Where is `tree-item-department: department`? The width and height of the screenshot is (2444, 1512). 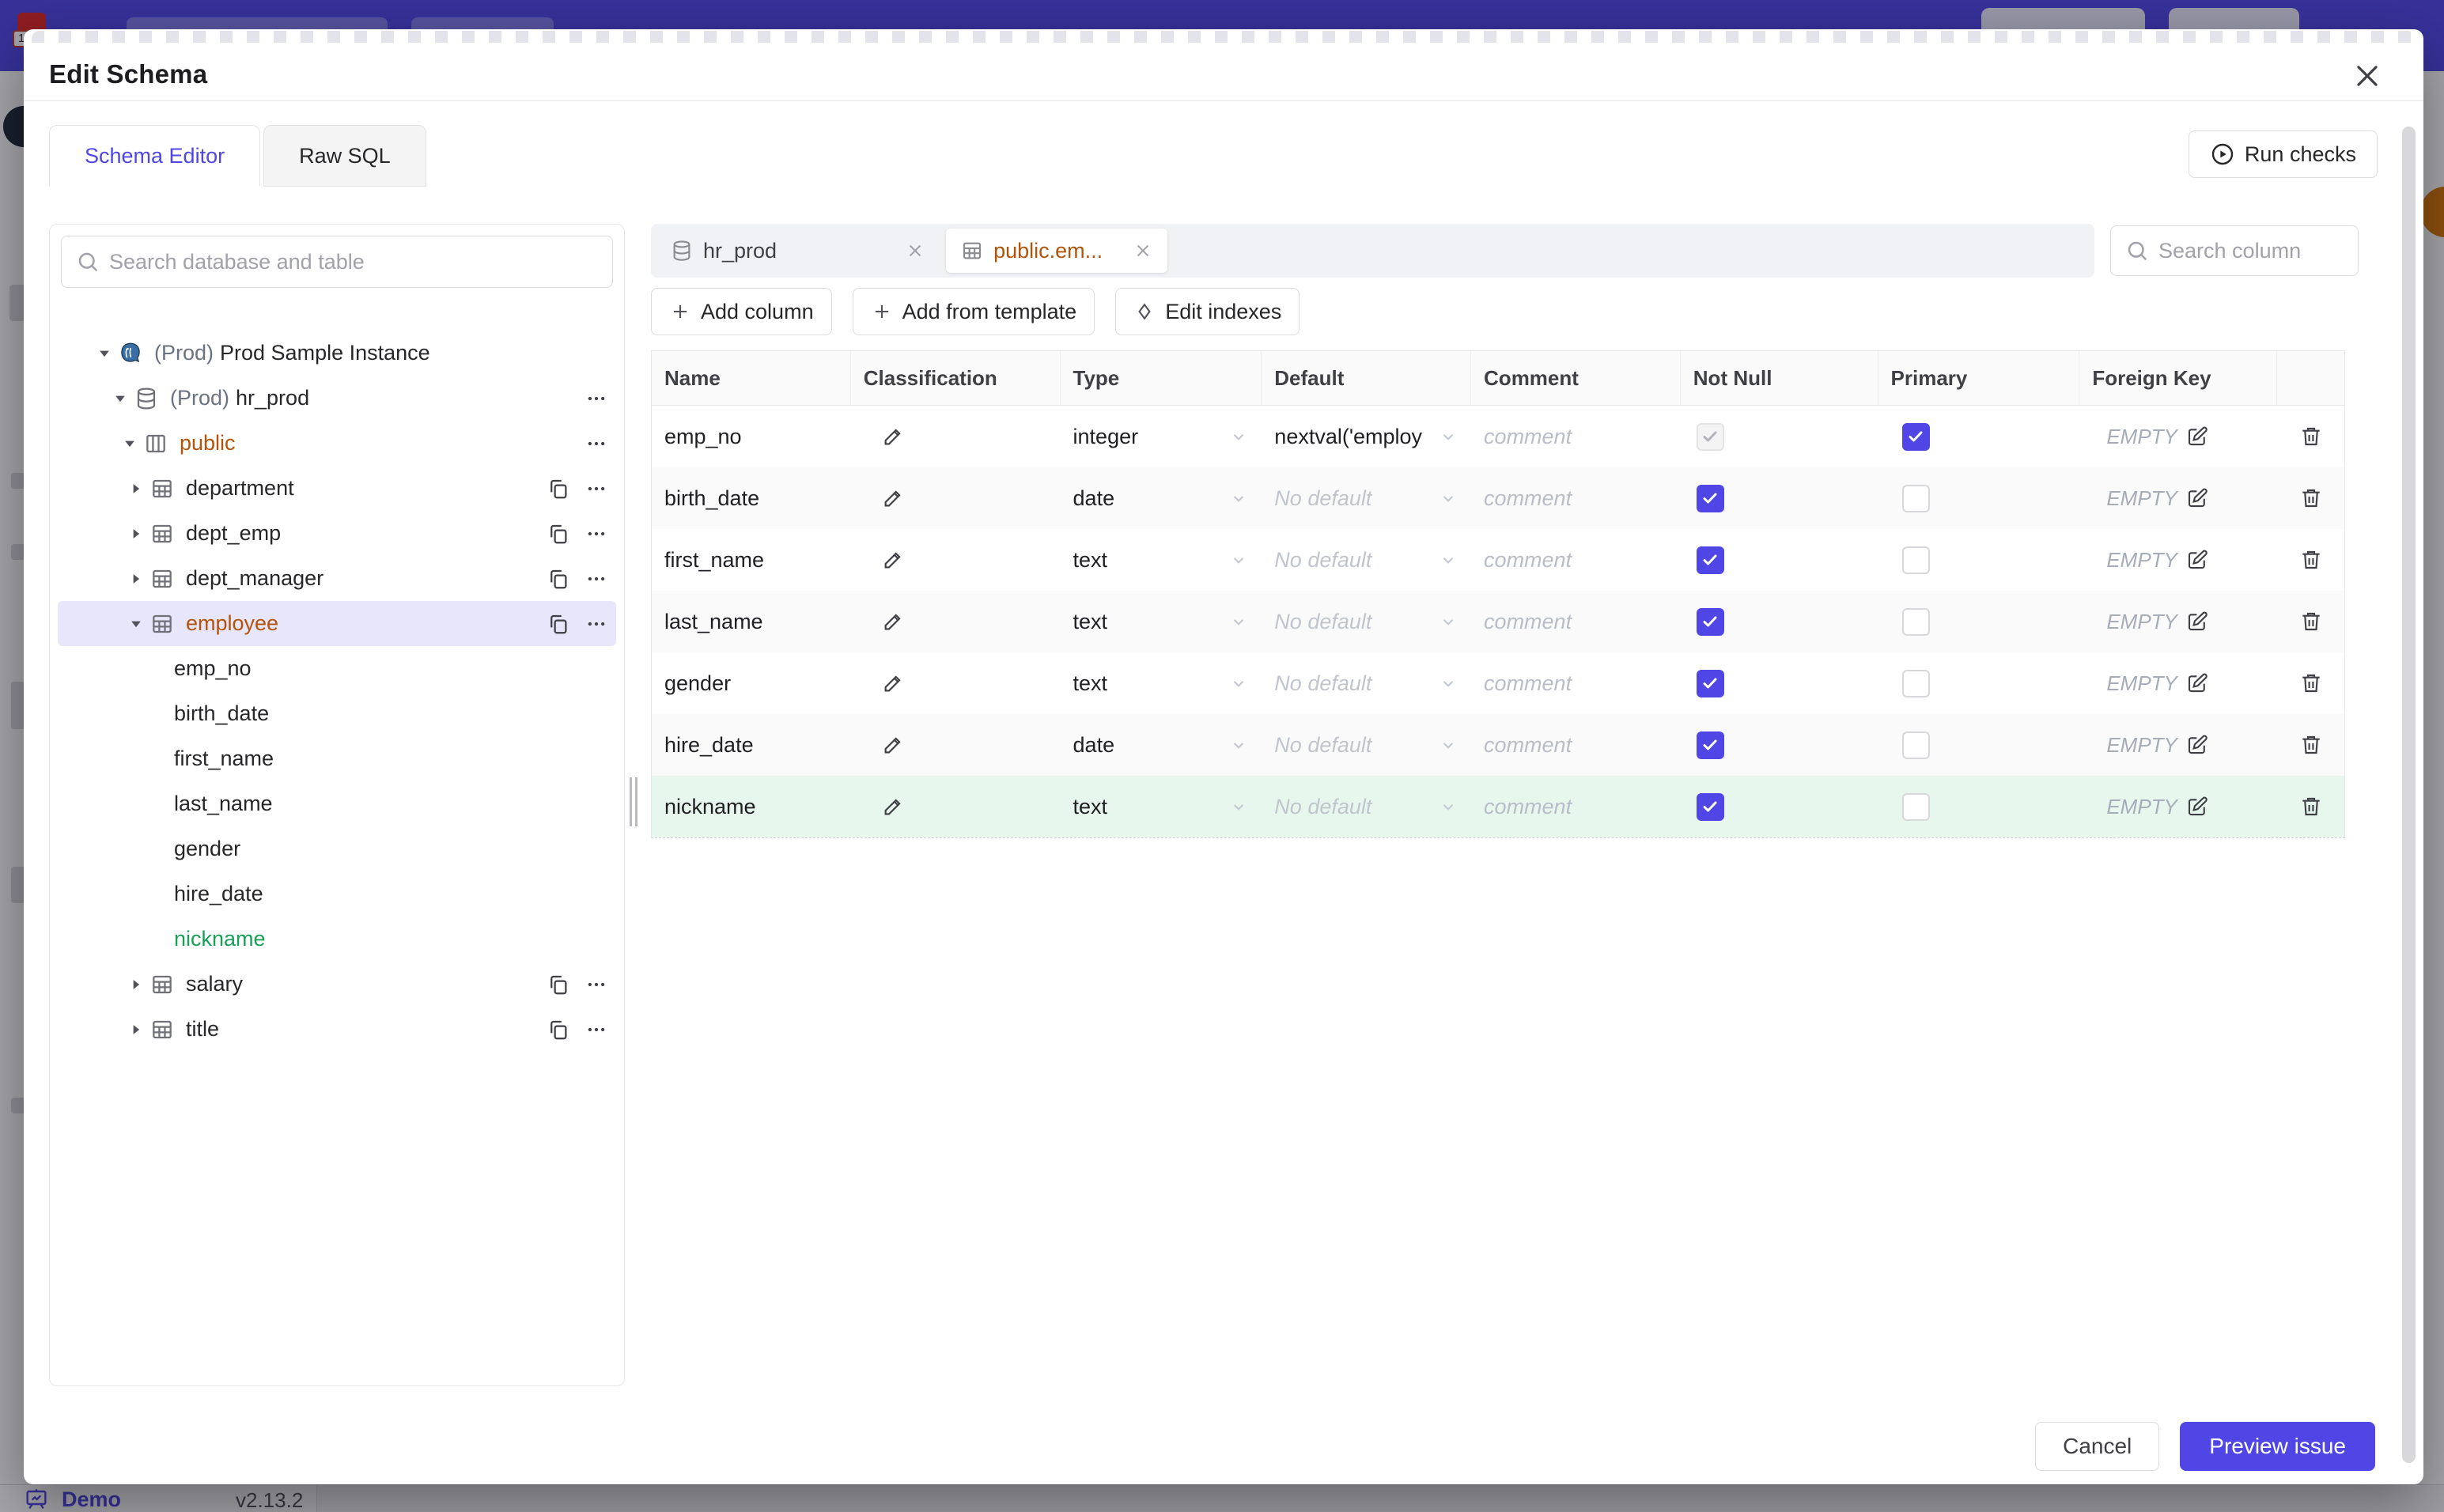 tree-item-department: department is located at coordinates (337, 488).